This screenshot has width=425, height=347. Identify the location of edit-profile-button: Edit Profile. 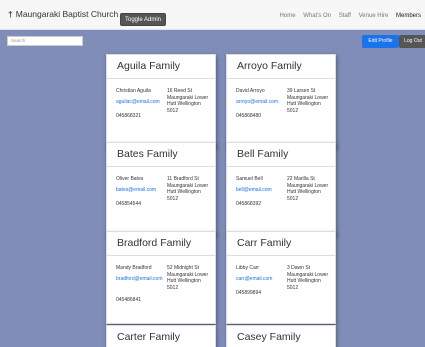
(380, 41).